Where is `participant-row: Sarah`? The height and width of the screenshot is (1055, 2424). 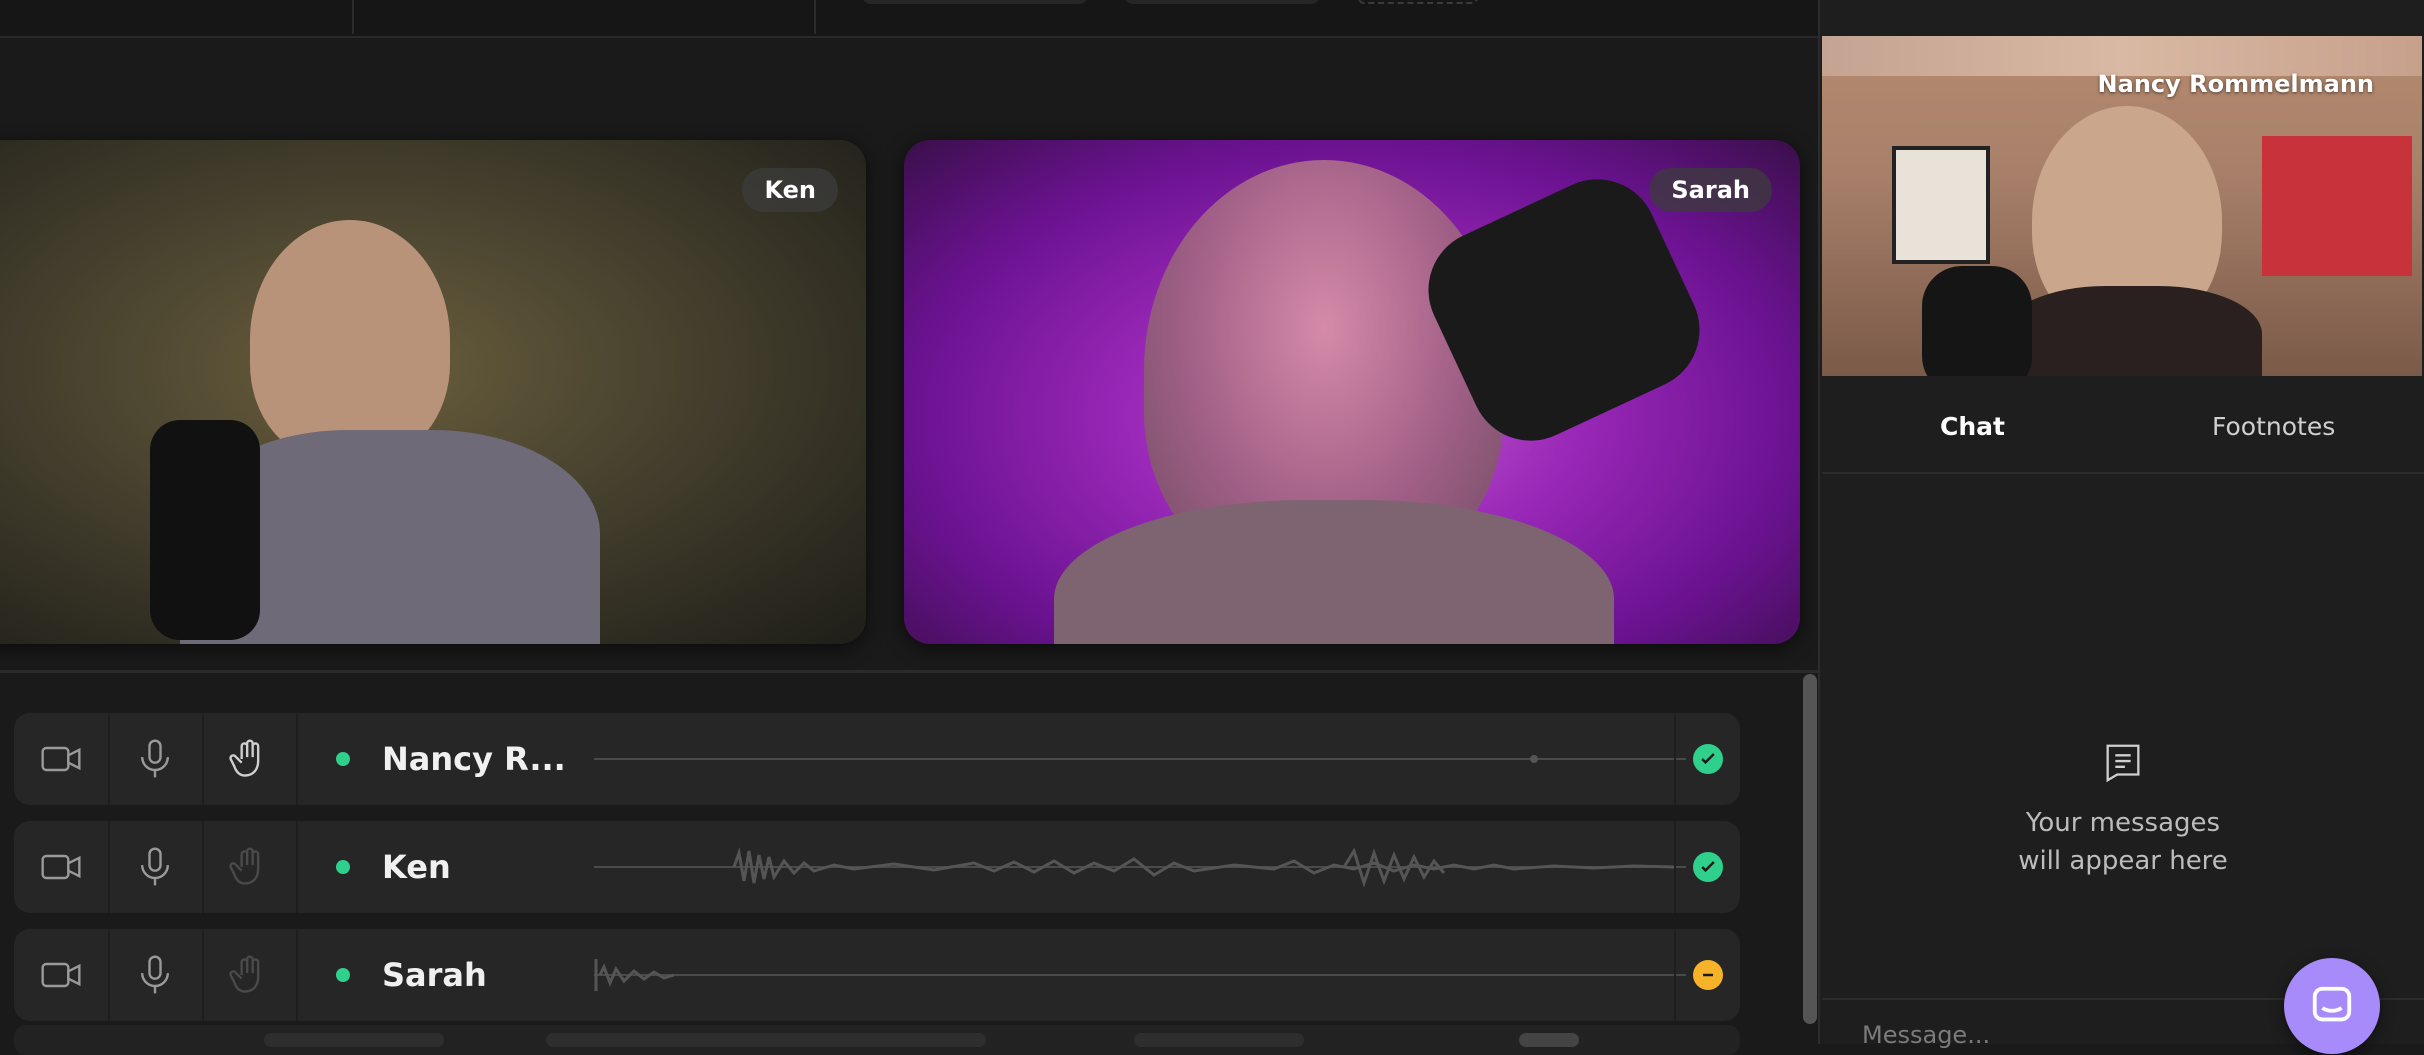 participant-row: Sarah is located at coordinates (877, 975).